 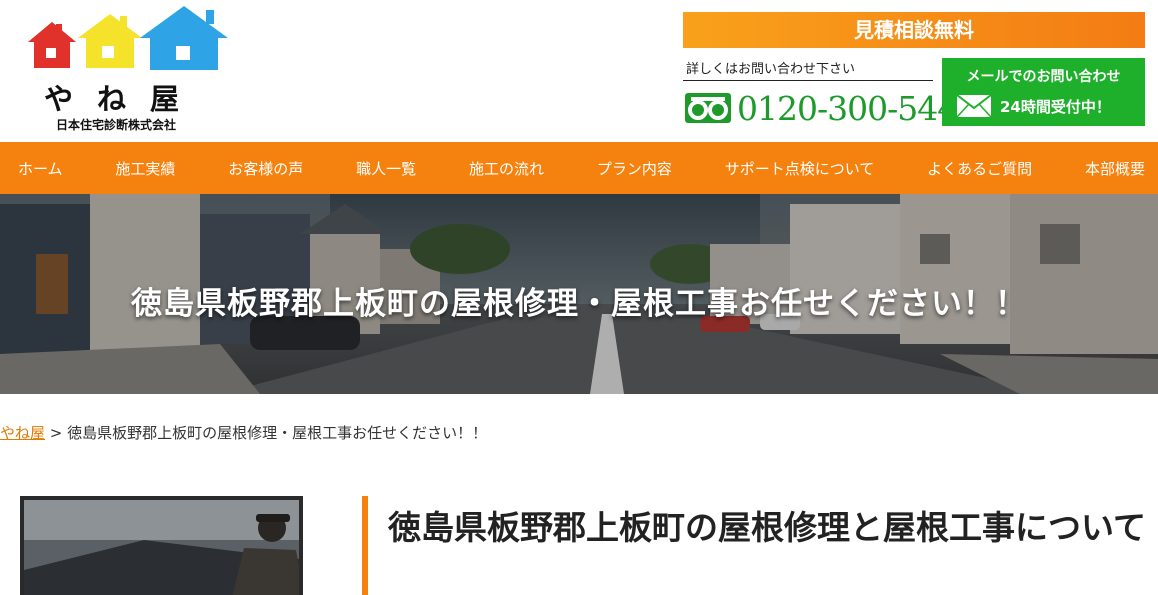 I want to click on roofer-photo, so click(x=161, y=545).